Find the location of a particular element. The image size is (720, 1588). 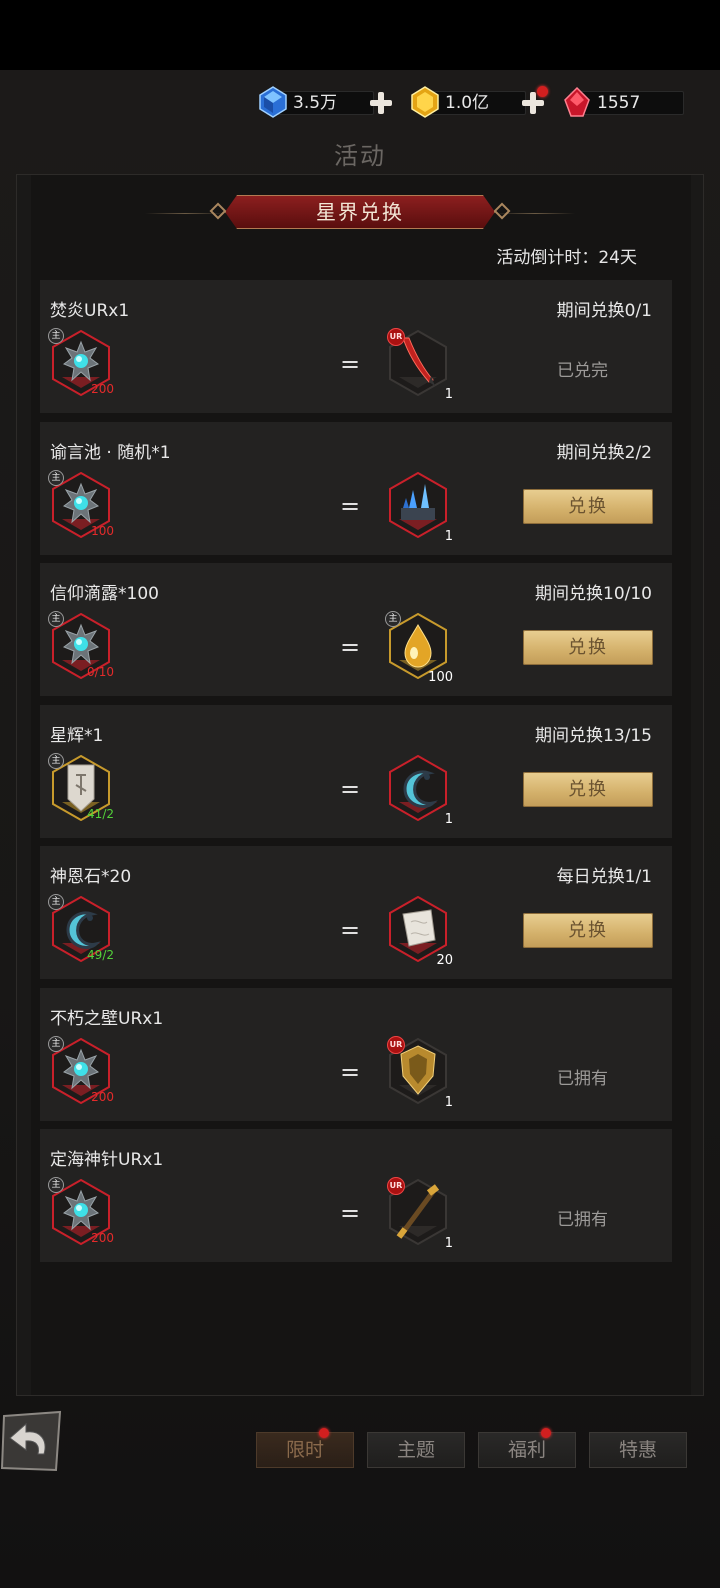

event-banner-title: 星界兑换 is located at coordinates (360, 212).